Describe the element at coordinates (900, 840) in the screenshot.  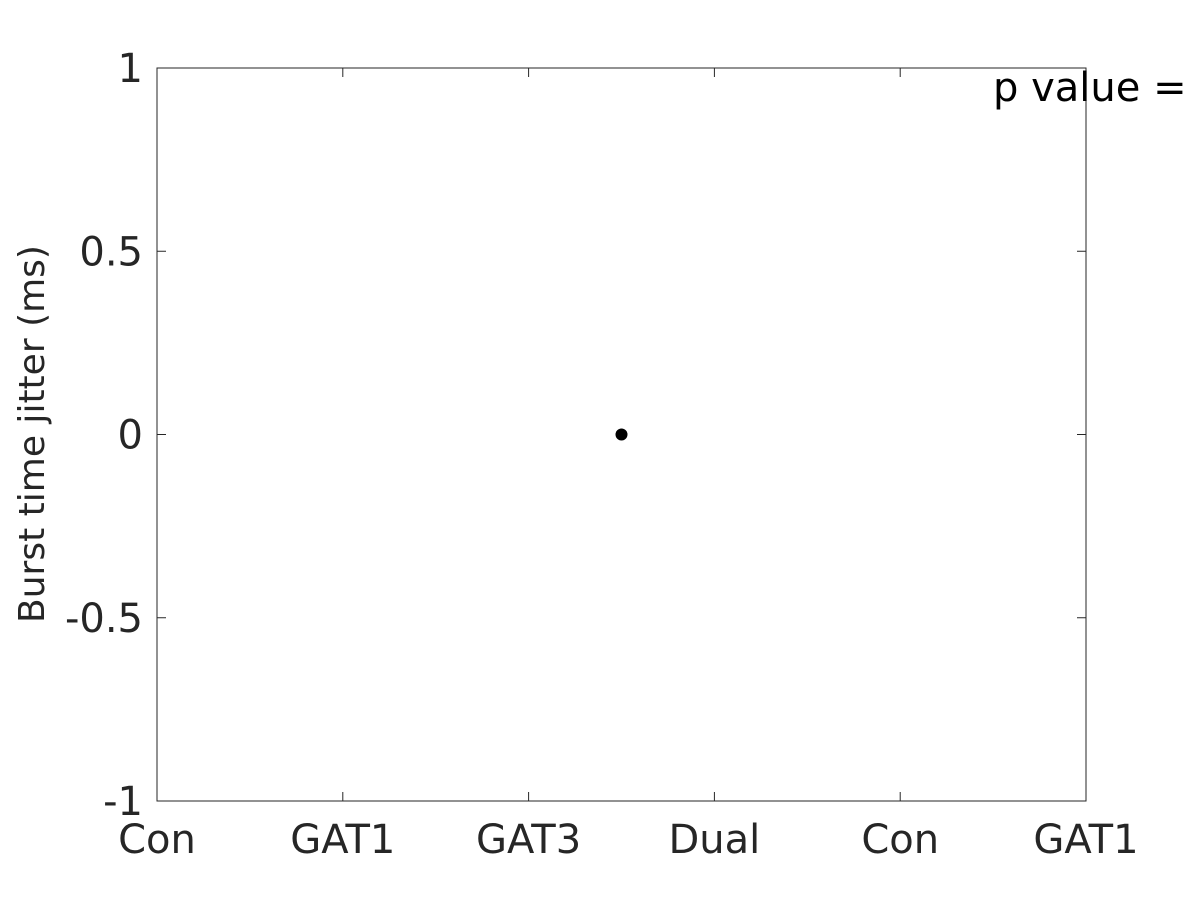
I see `x-tick-label: Con` at that location.